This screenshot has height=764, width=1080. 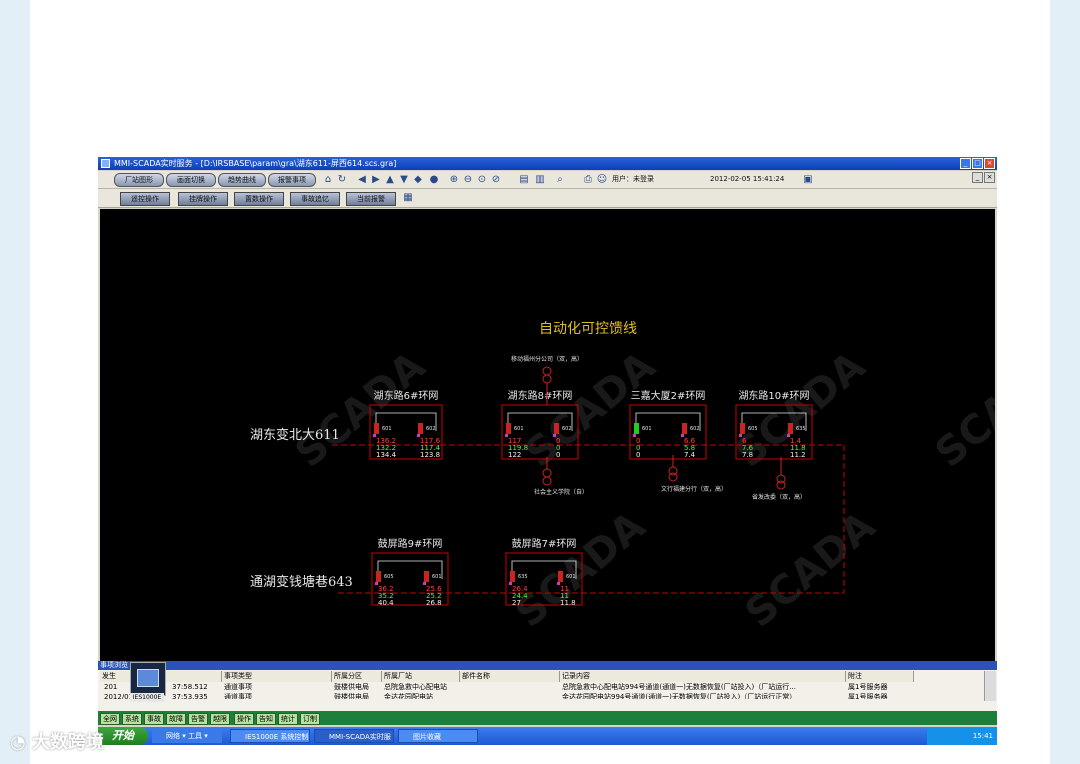 I want to click on zoom-fit-icon: ⊙, so click(x=482, y=179).